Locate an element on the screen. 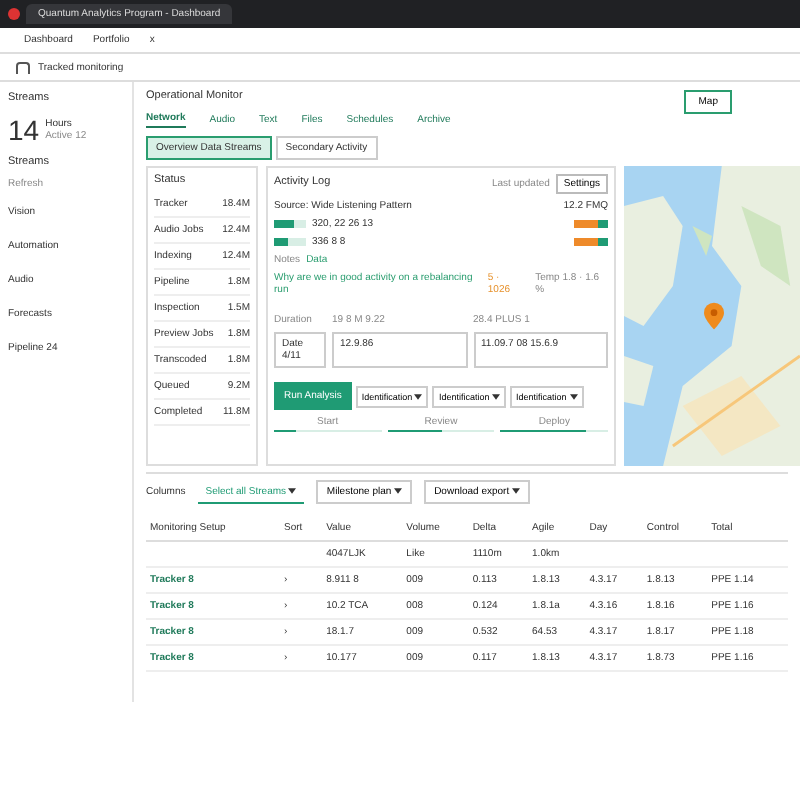 Image resolution: width=800 pixels, height=800 pixels. home-icon is located at coordinates (23, 67).